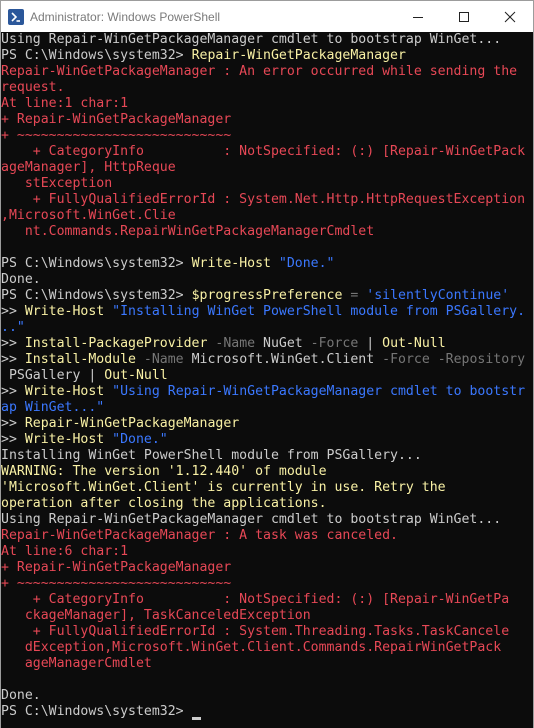  I want to click on close-icon, so click(510, 16).